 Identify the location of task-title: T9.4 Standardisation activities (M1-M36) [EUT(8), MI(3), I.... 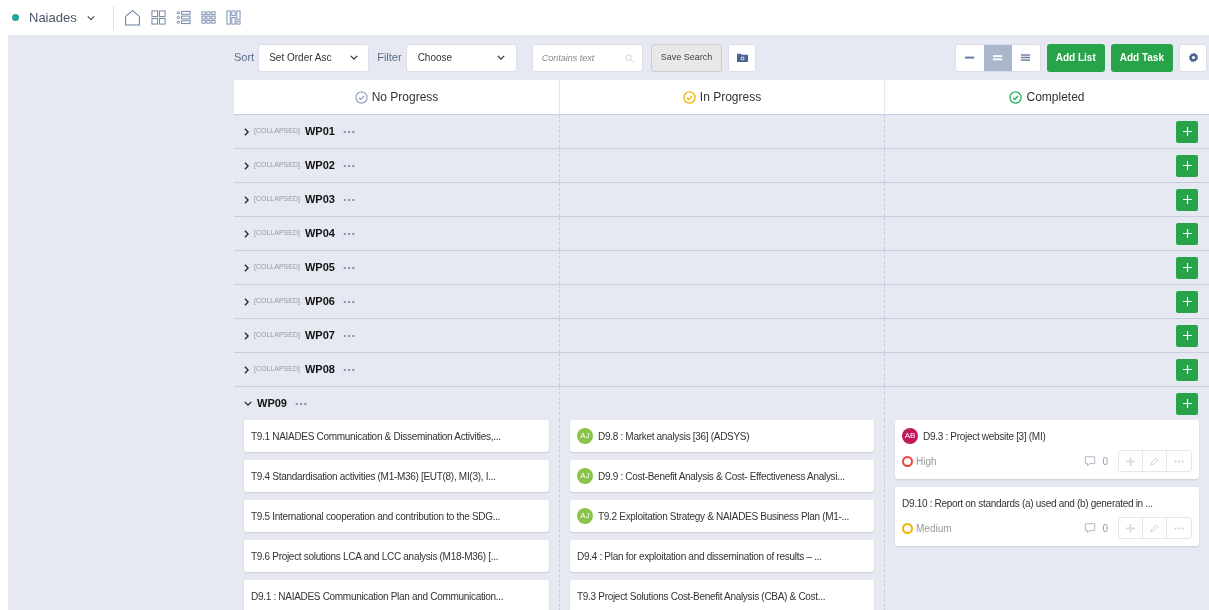
(373, 476).